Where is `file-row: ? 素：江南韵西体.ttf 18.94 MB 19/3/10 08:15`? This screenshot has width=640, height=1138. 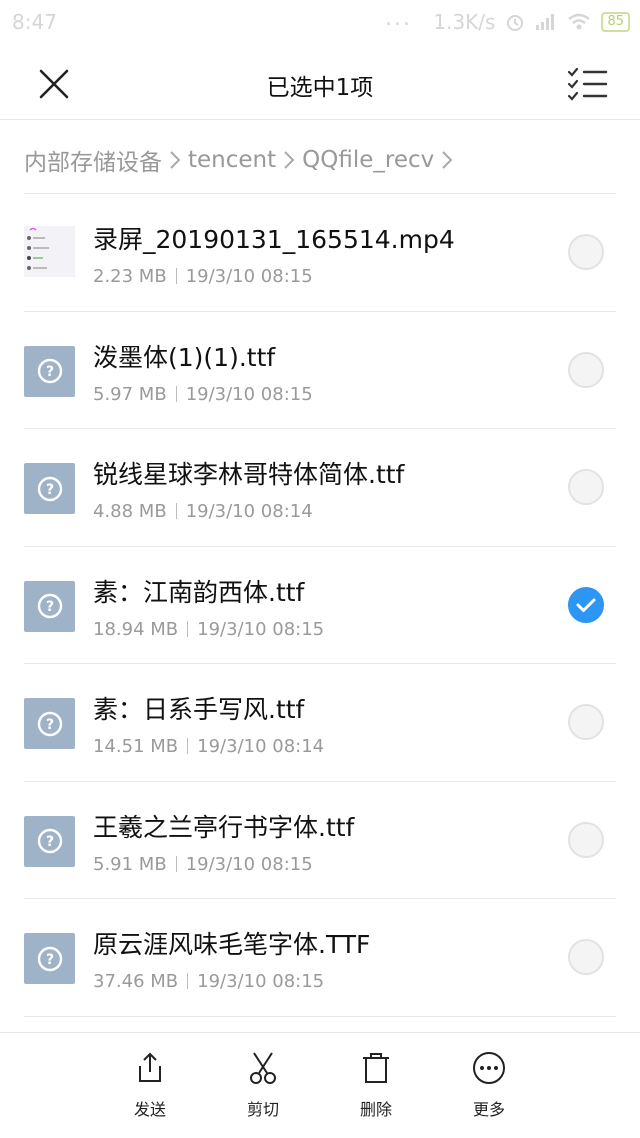 file-row: ? 素：江南韵西体.ttf 18.94 MB 19/3/10 08:15 is located at coordinates (320, 606).